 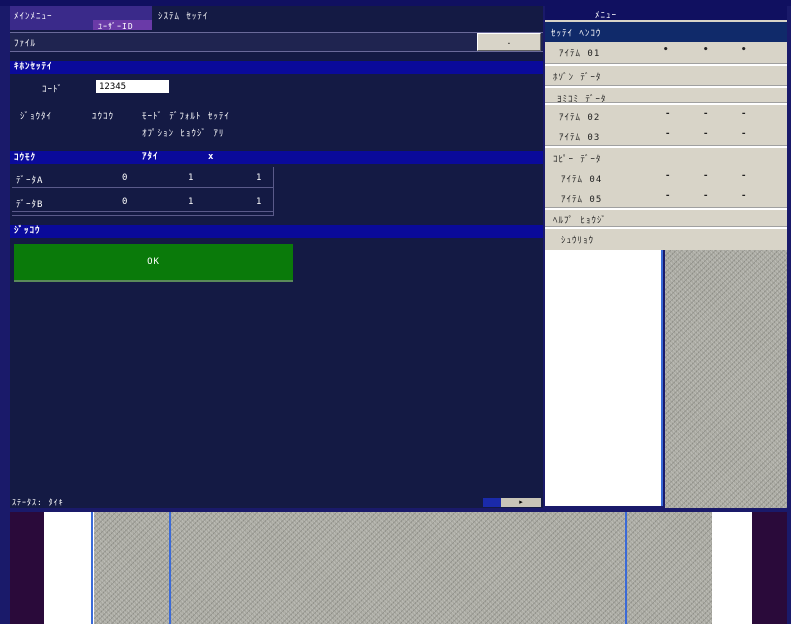 I want to click on menu-item-label: ｼｭｳﾘｮｳ, so click(x=578, y=241).